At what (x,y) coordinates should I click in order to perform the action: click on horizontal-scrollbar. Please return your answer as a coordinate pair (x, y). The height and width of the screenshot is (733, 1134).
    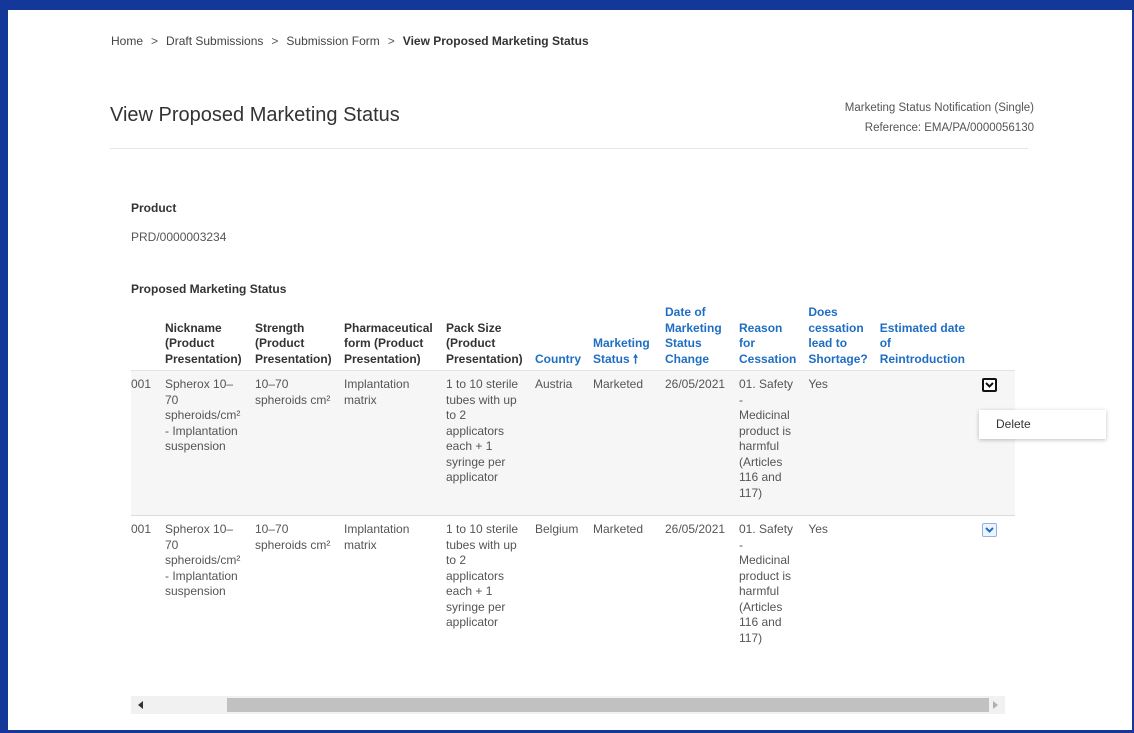
    Looking at the image, I should click on (568, 705).